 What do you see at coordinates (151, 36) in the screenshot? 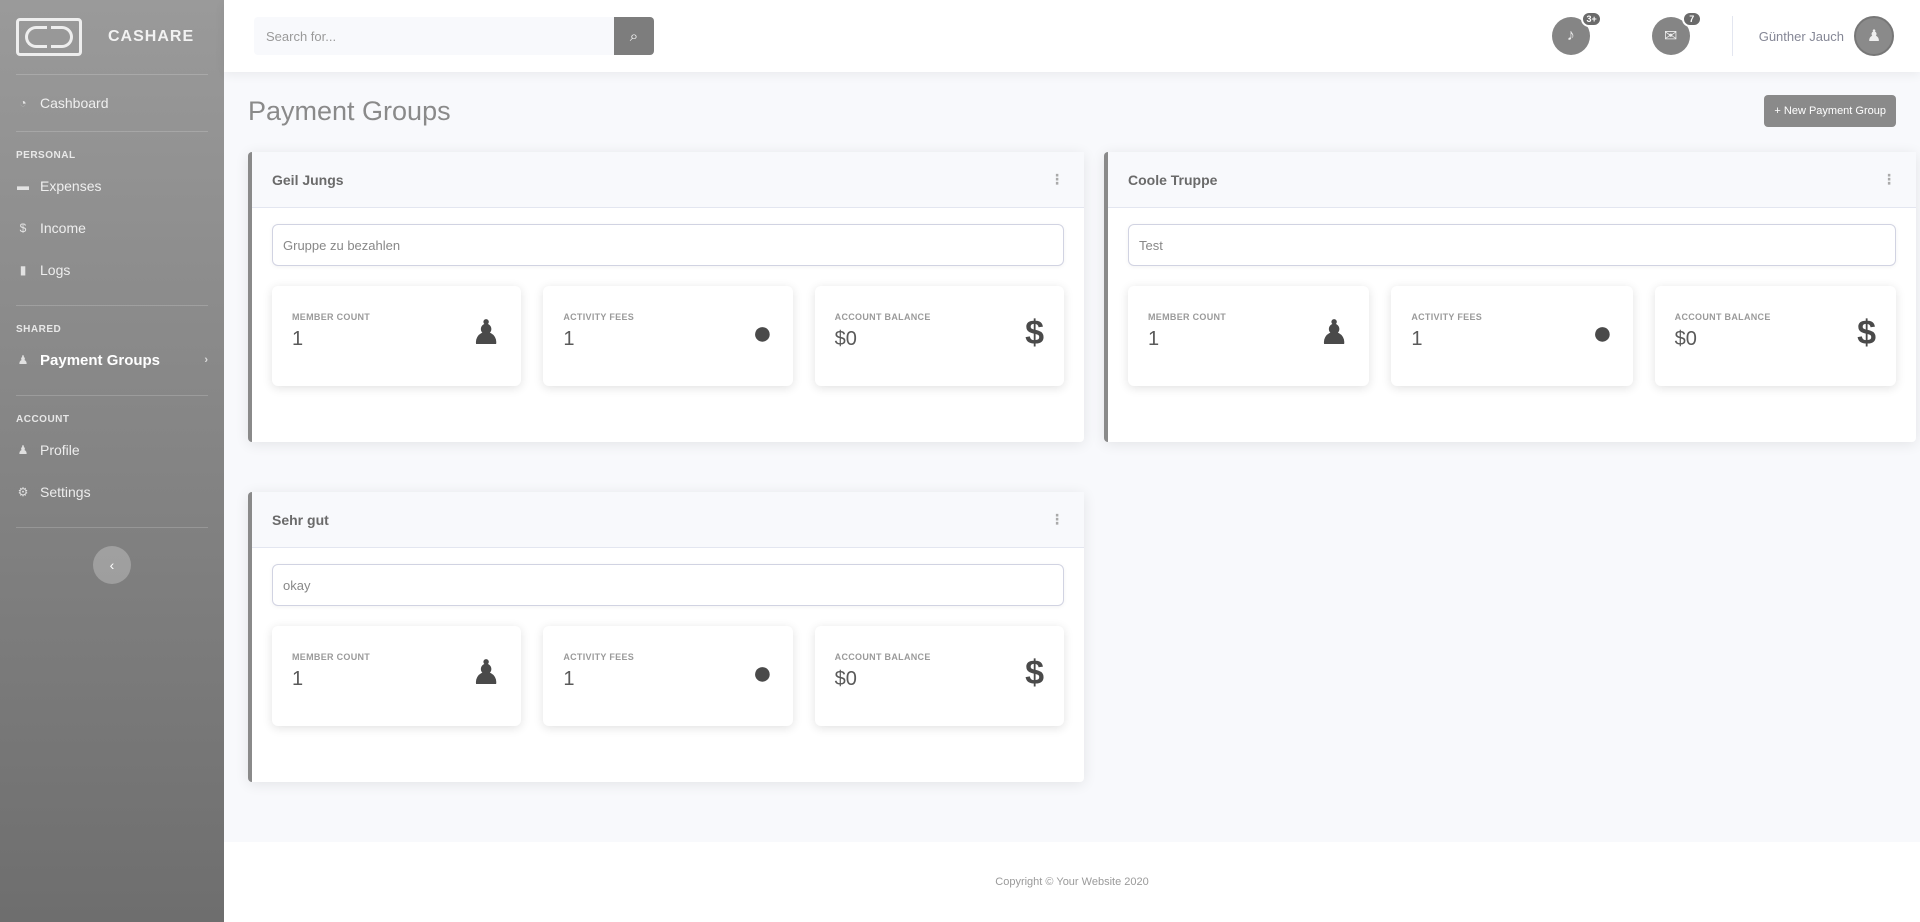
I see `brand-name: CASHARE` at bounding box center [151, 36].